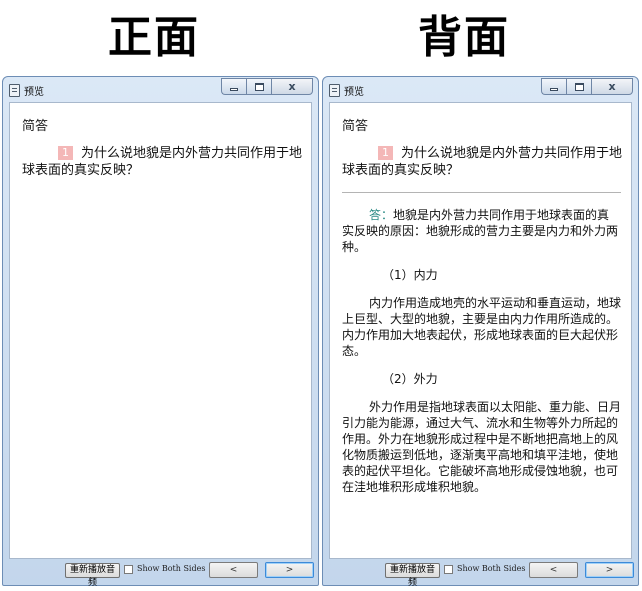 The width and height of the screenshot is (642, 591). I want to click on internal-force-heading: （1）内力, so click(410, 275).